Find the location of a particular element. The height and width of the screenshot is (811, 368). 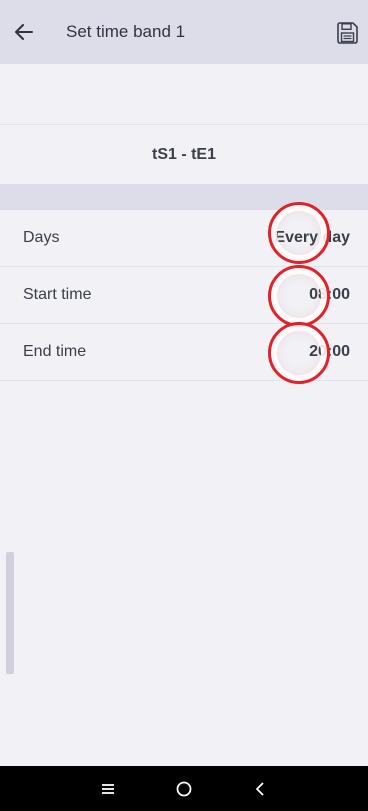

time-band-name: tS1 - tE1 is located at coordinates (183, 154).